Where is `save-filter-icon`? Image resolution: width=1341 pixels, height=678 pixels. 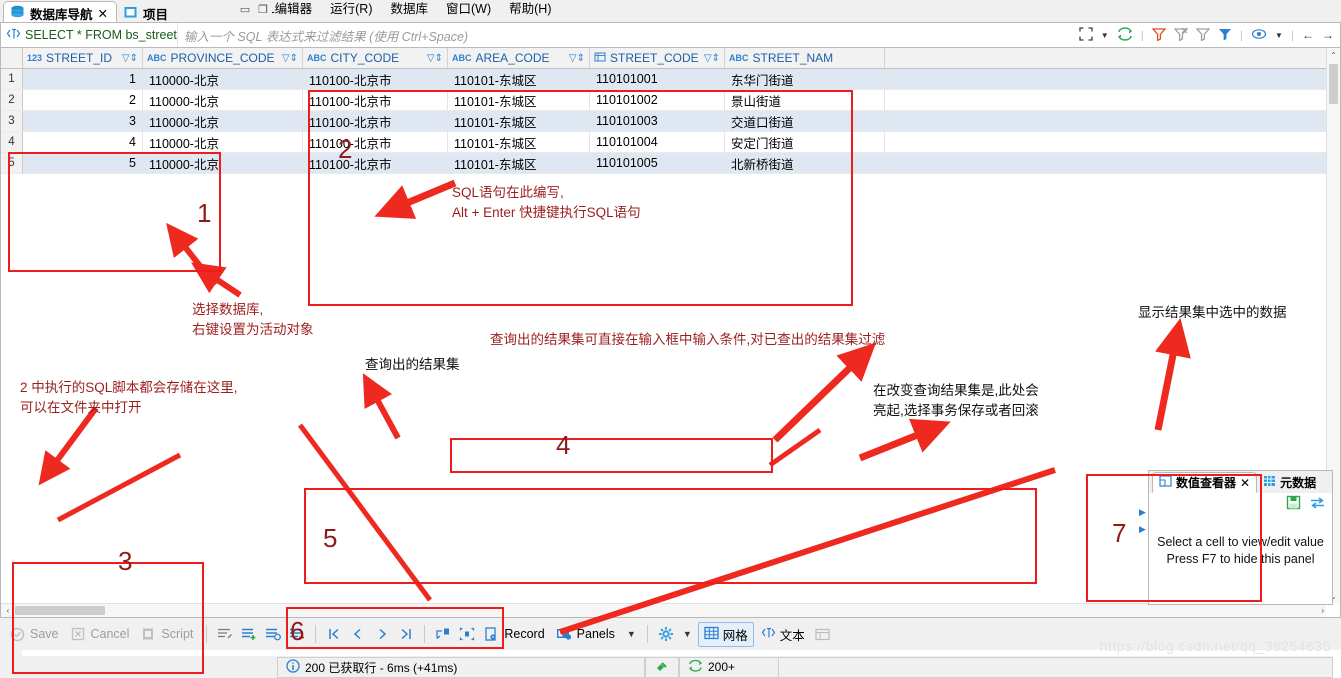
save-filter-icon is located at coordinates (1203, 35).